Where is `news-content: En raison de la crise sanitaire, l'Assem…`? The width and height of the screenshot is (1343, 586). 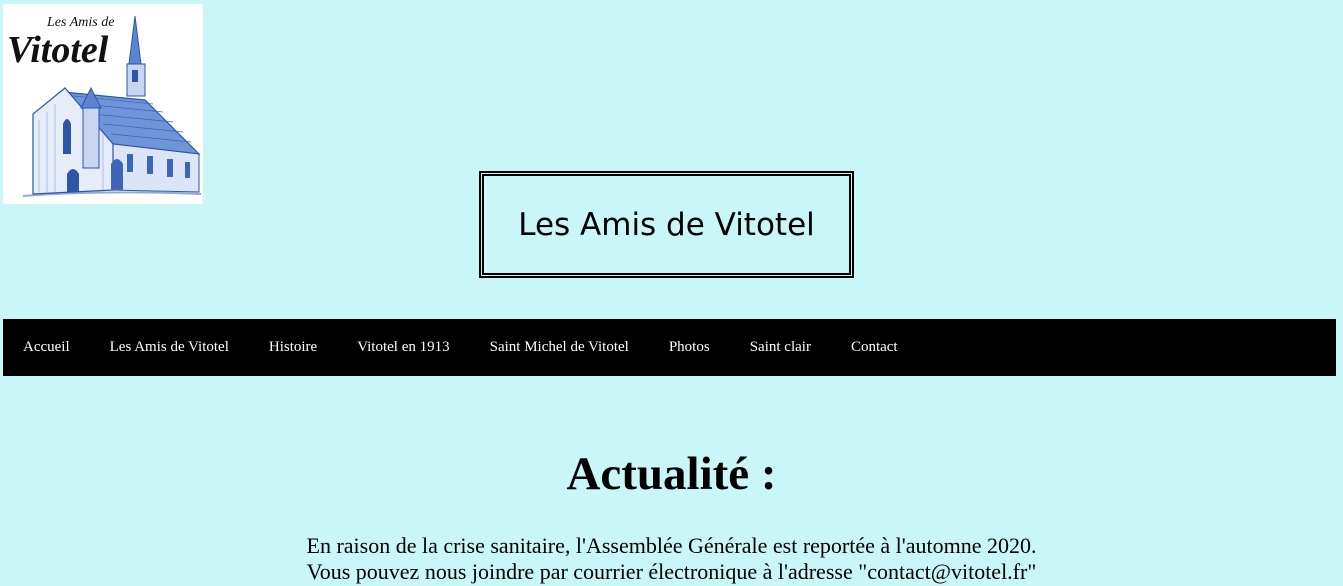 news-content: En raison de la crise sanitaire, l'Assem… is located at coordinates (671, 559).